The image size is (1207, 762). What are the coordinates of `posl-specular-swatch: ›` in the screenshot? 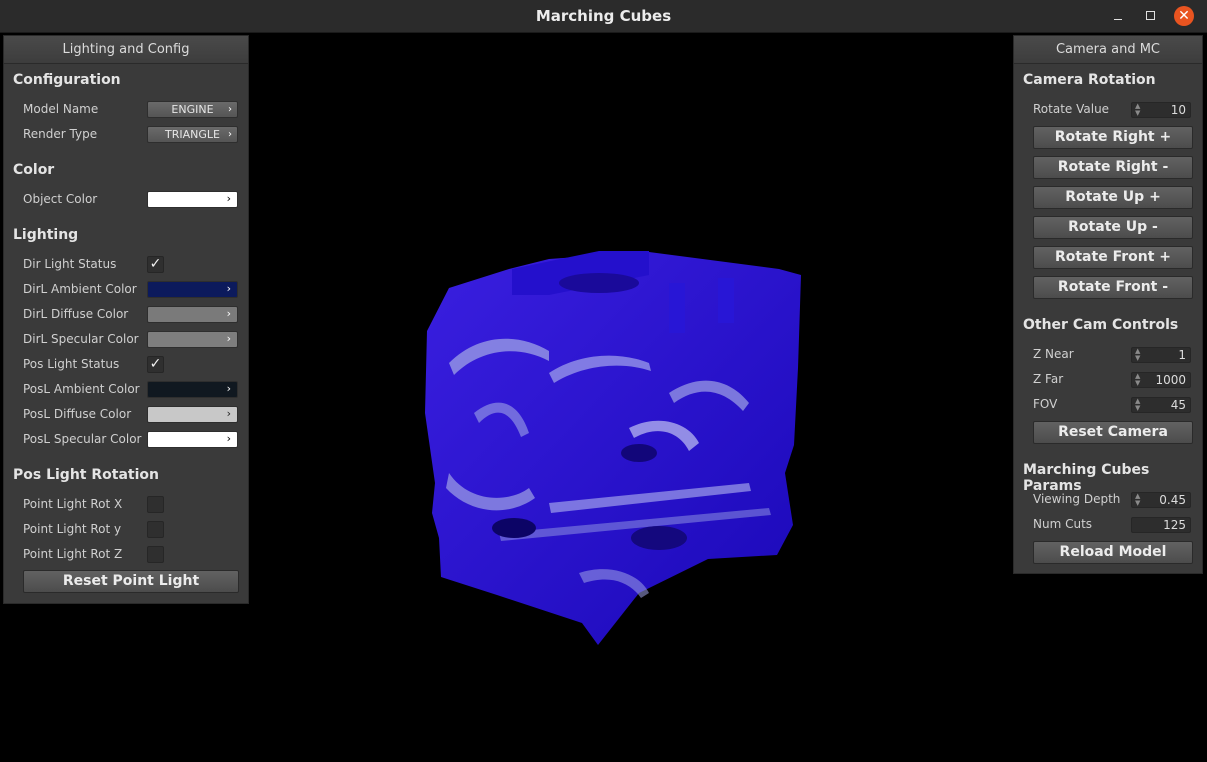 It's located at (192, 439).